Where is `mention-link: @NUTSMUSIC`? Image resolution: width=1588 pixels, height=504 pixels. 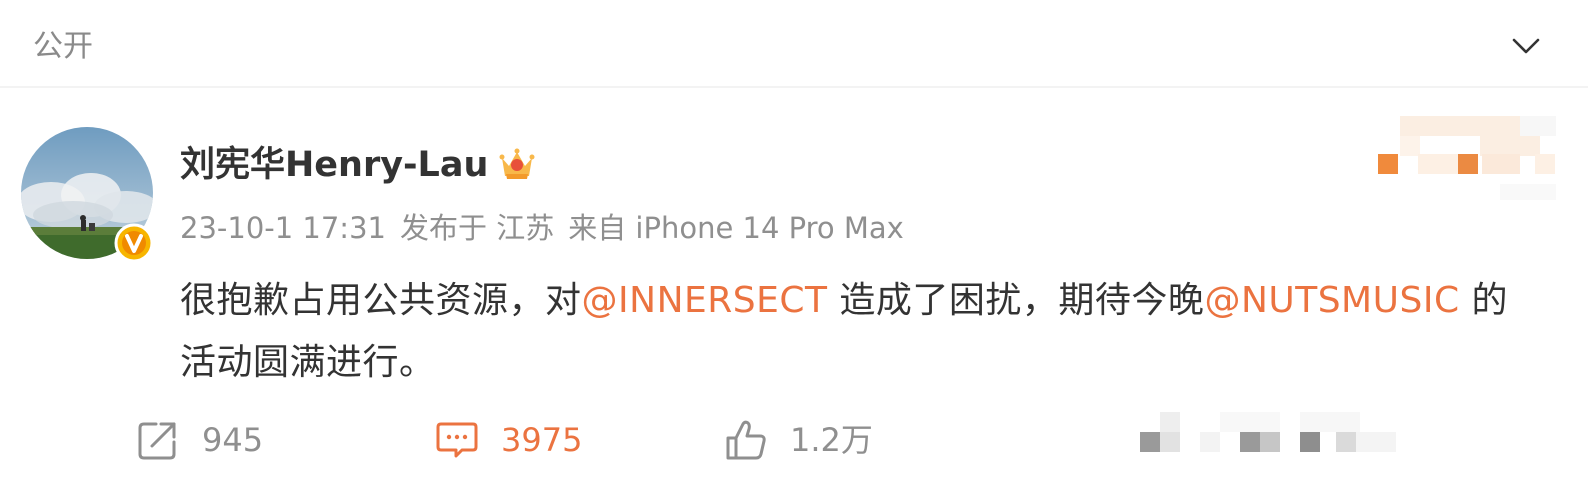 mention-link: @NUTSMUSIC is located at coordinates (1331, 300).